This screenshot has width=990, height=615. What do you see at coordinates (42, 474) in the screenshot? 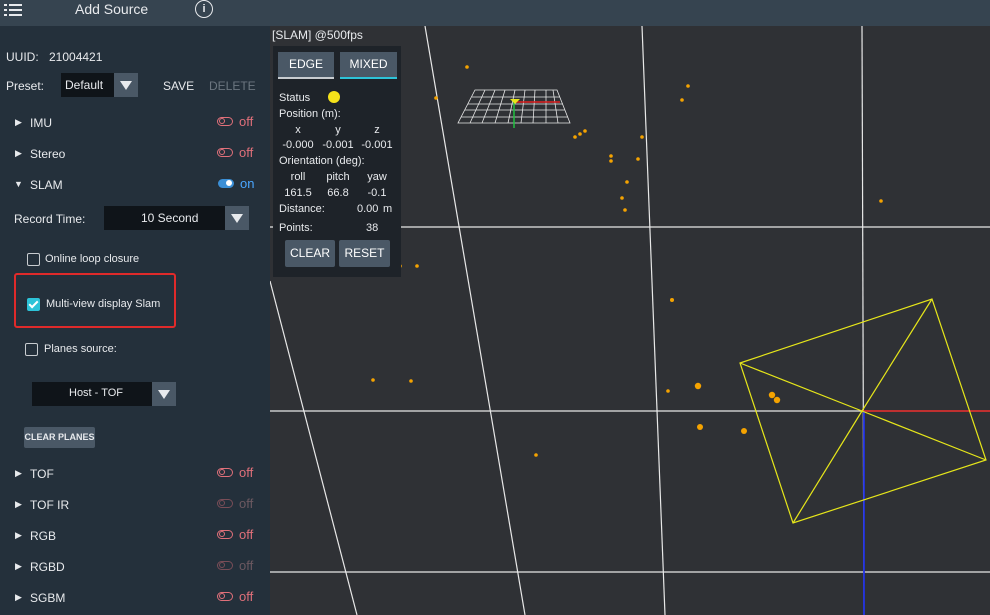
I see `stream-tof: TOF` at bounding box center [42, 474].